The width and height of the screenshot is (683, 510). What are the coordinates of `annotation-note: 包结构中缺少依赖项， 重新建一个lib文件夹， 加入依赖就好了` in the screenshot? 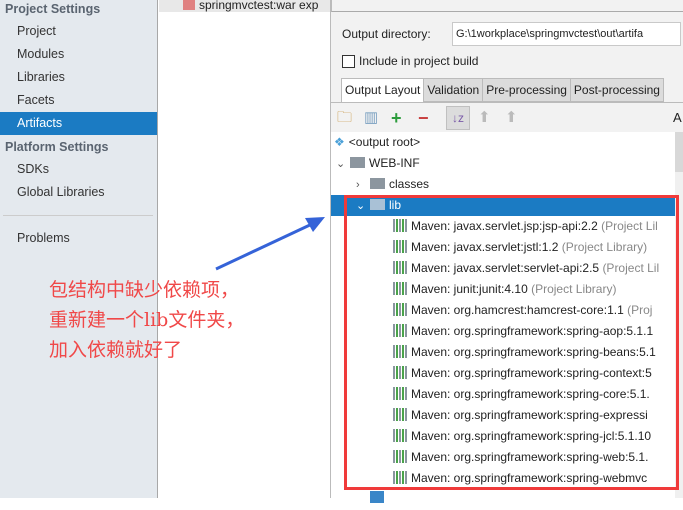 It's located at (146, 320).